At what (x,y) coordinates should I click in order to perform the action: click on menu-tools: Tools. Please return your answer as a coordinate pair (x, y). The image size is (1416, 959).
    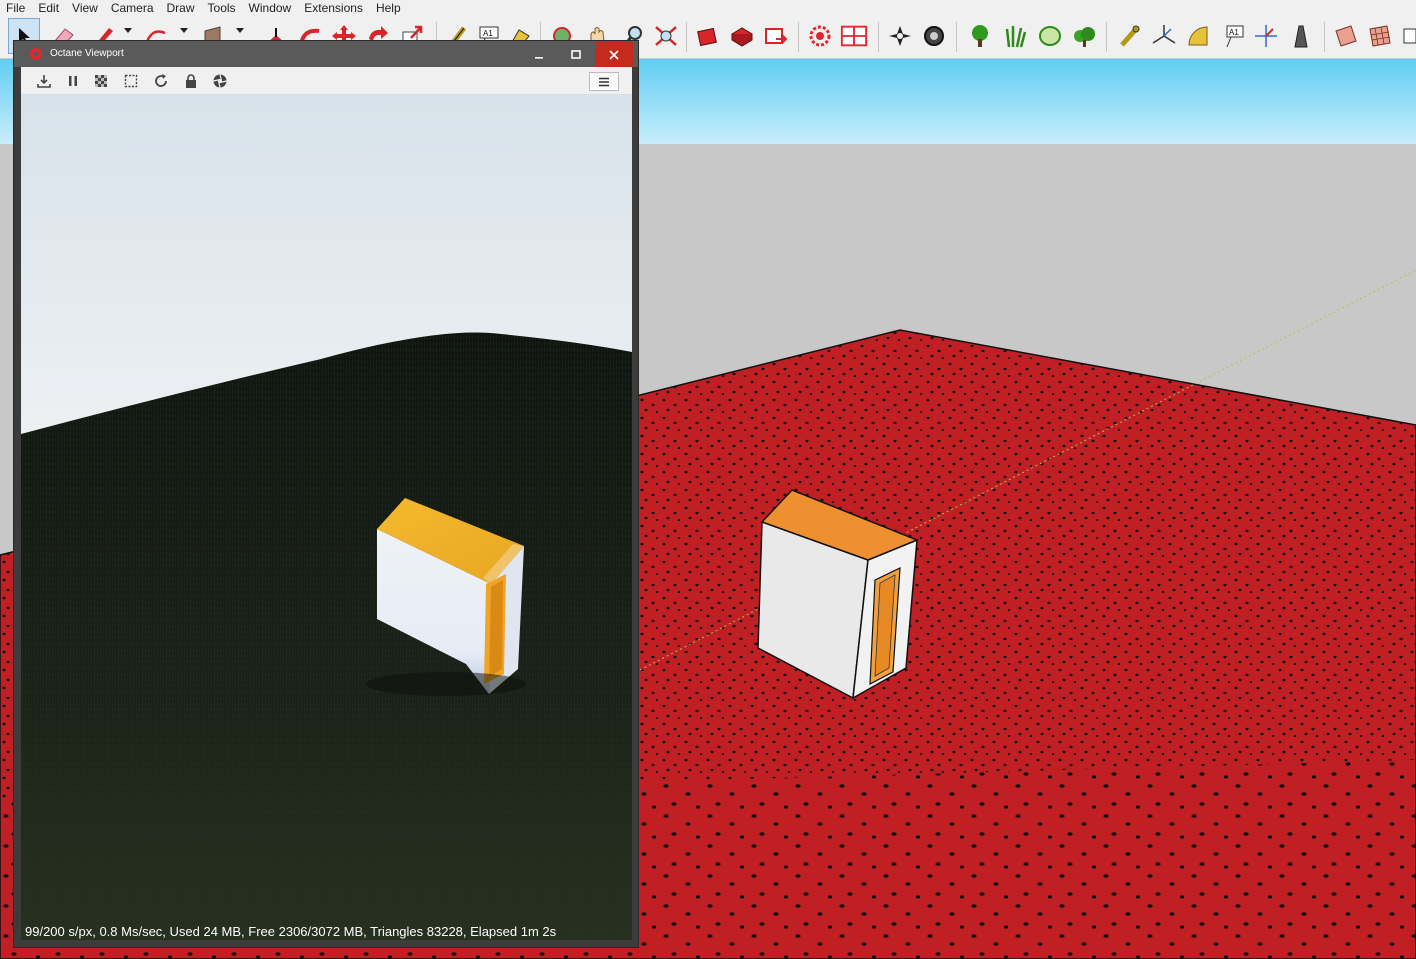
    Looking at the image, I should click on (222, 8).